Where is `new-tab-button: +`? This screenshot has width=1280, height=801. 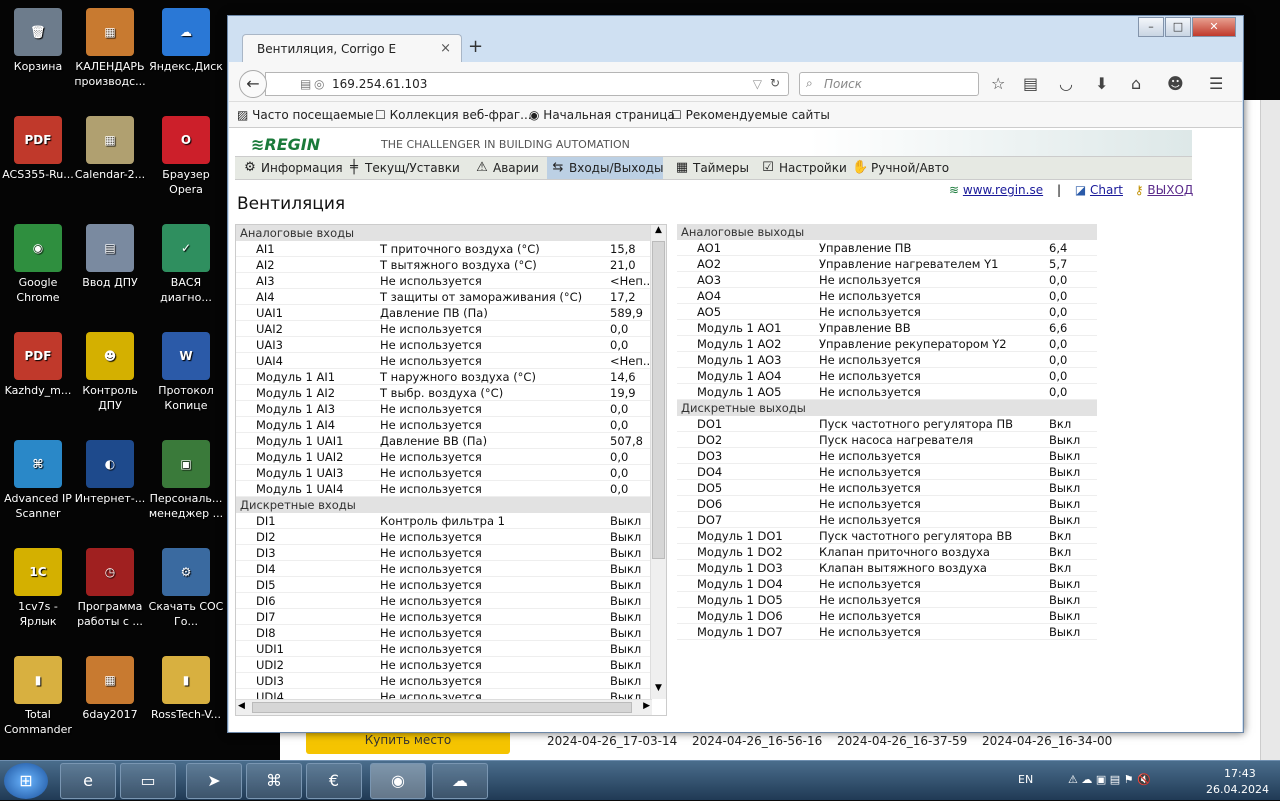 new-tab-button: + is located at coordinates (475, 46).